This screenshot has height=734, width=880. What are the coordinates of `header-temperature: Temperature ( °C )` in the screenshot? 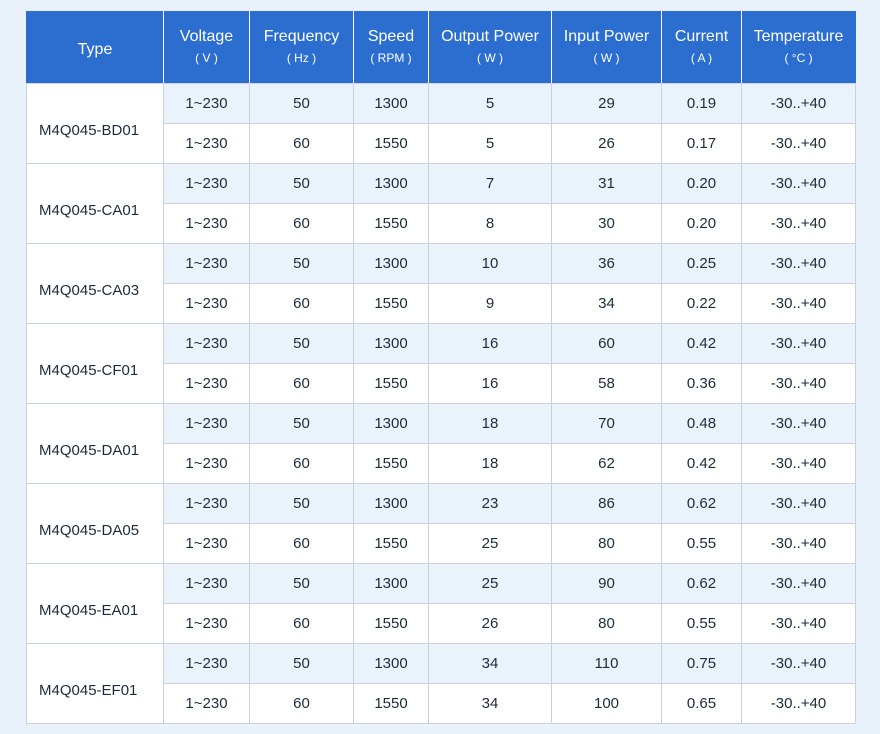 It's located at (798, 47).